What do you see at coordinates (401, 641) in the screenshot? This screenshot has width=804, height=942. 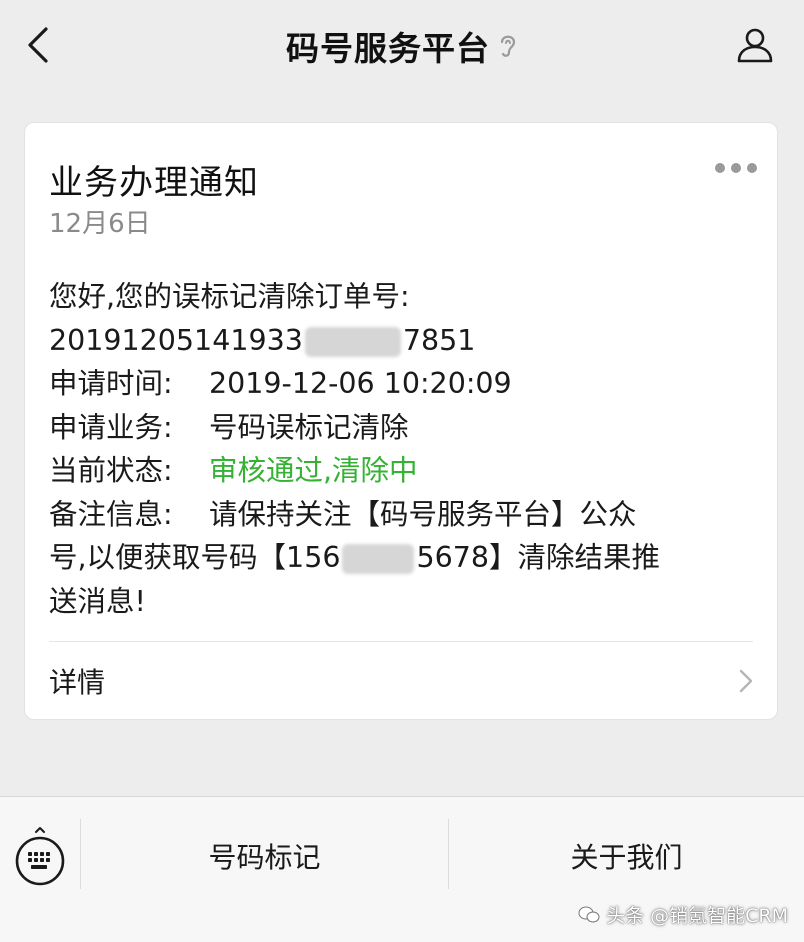 I see `divider` at bounding box center [401, 641].